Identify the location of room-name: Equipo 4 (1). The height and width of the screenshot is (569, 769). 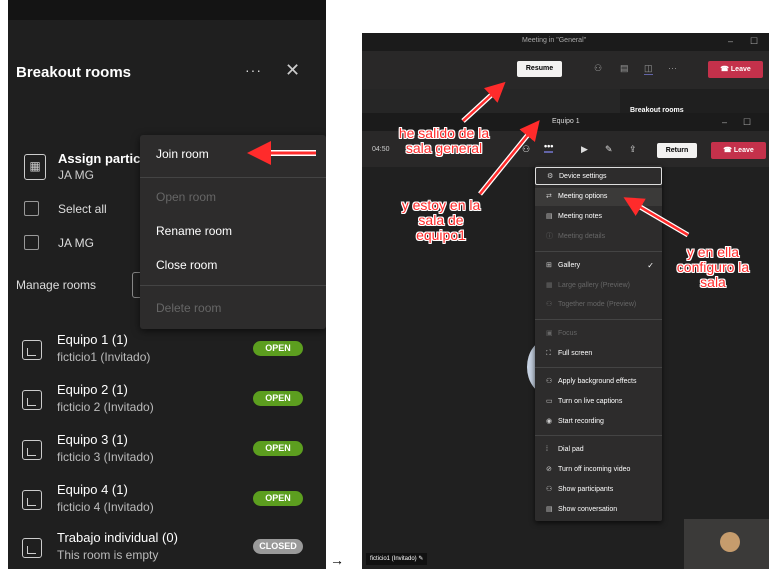
(92, 489).